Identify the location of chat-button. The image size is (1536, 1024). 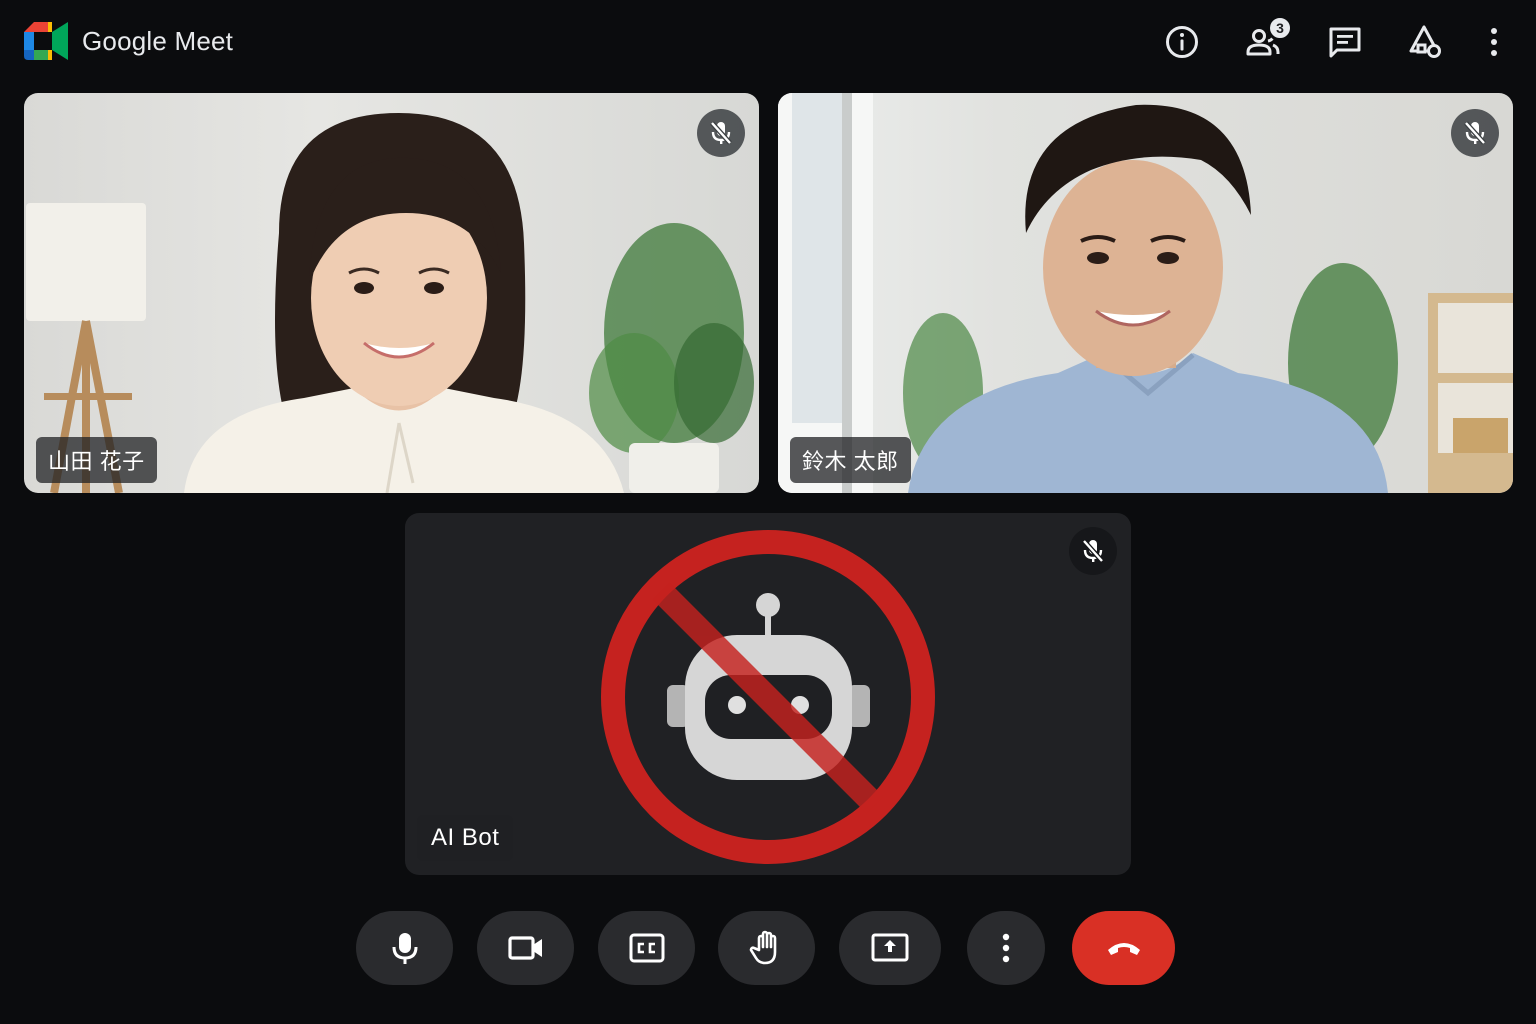
(1345, 42).